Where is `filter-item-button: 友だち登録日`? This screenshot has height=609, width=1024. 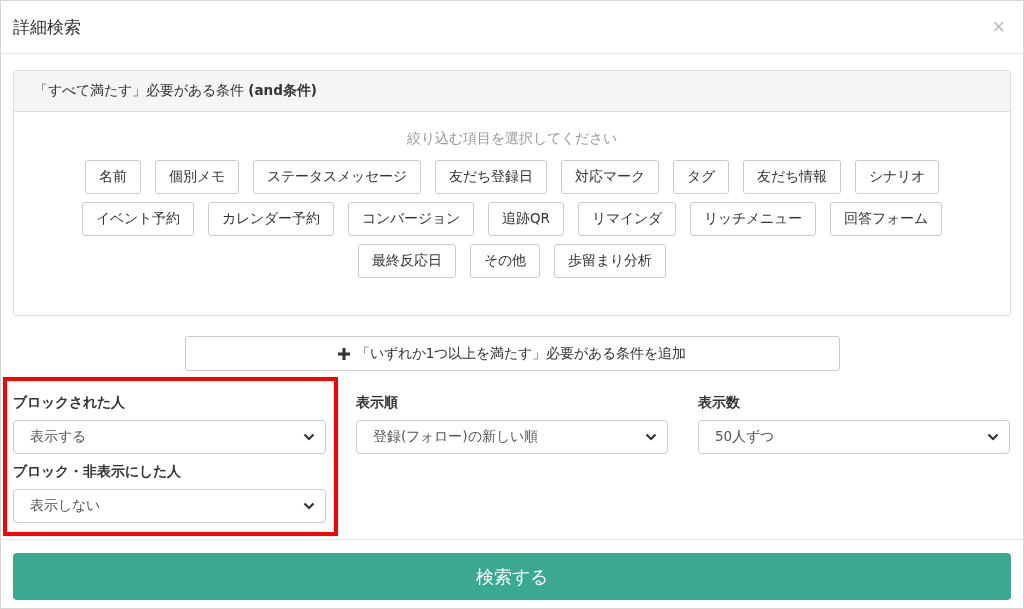
filter-item-button: 友だち登録日 is located at coordinates (491, 177).